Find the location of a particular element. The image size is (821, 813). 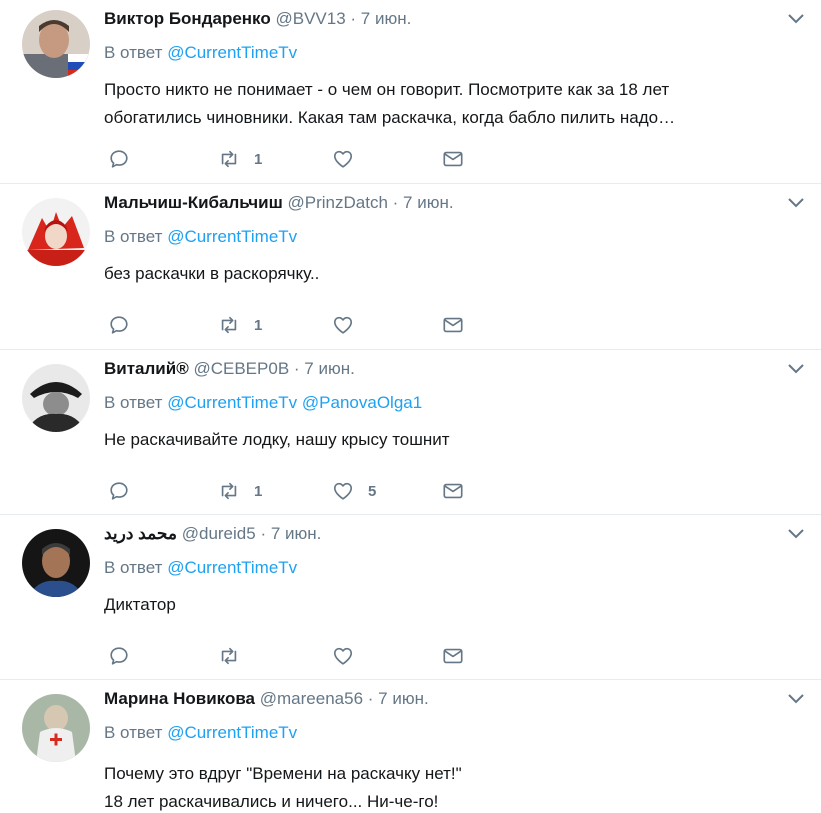

display-name: Марина Новикова is located at coordinates (179, 698).